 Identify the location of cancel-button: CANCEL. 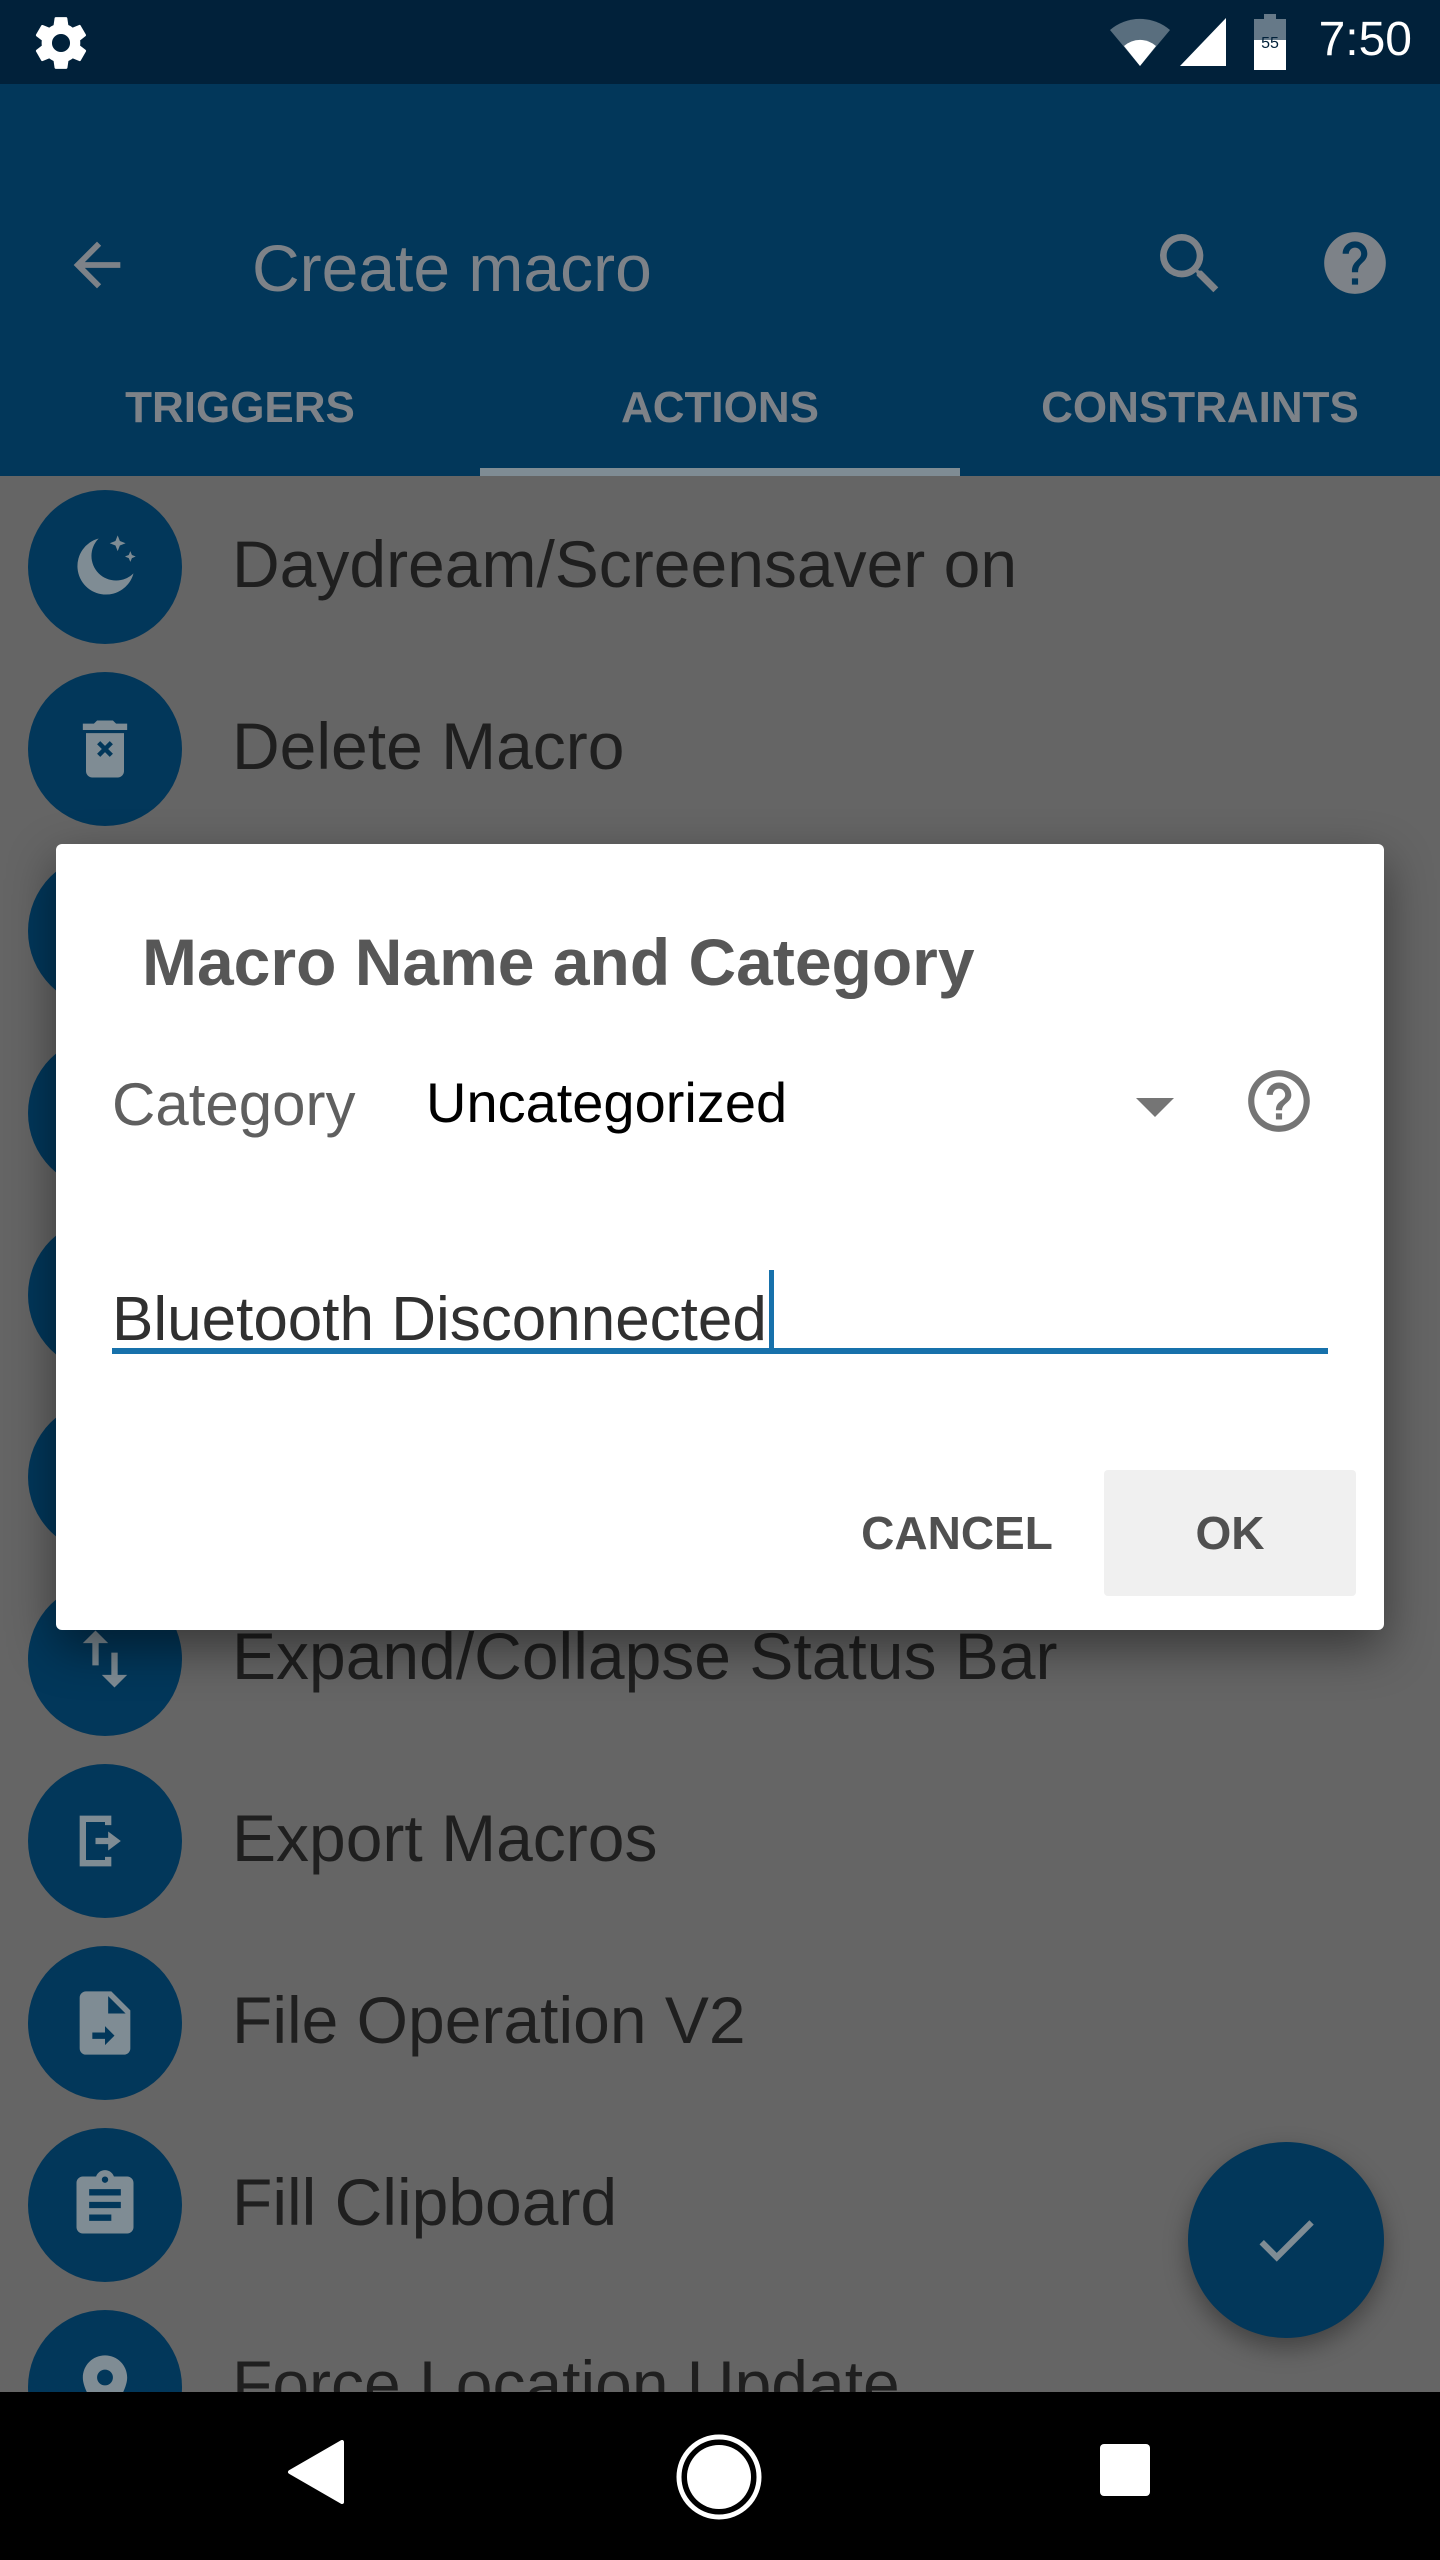
(957, 1533).